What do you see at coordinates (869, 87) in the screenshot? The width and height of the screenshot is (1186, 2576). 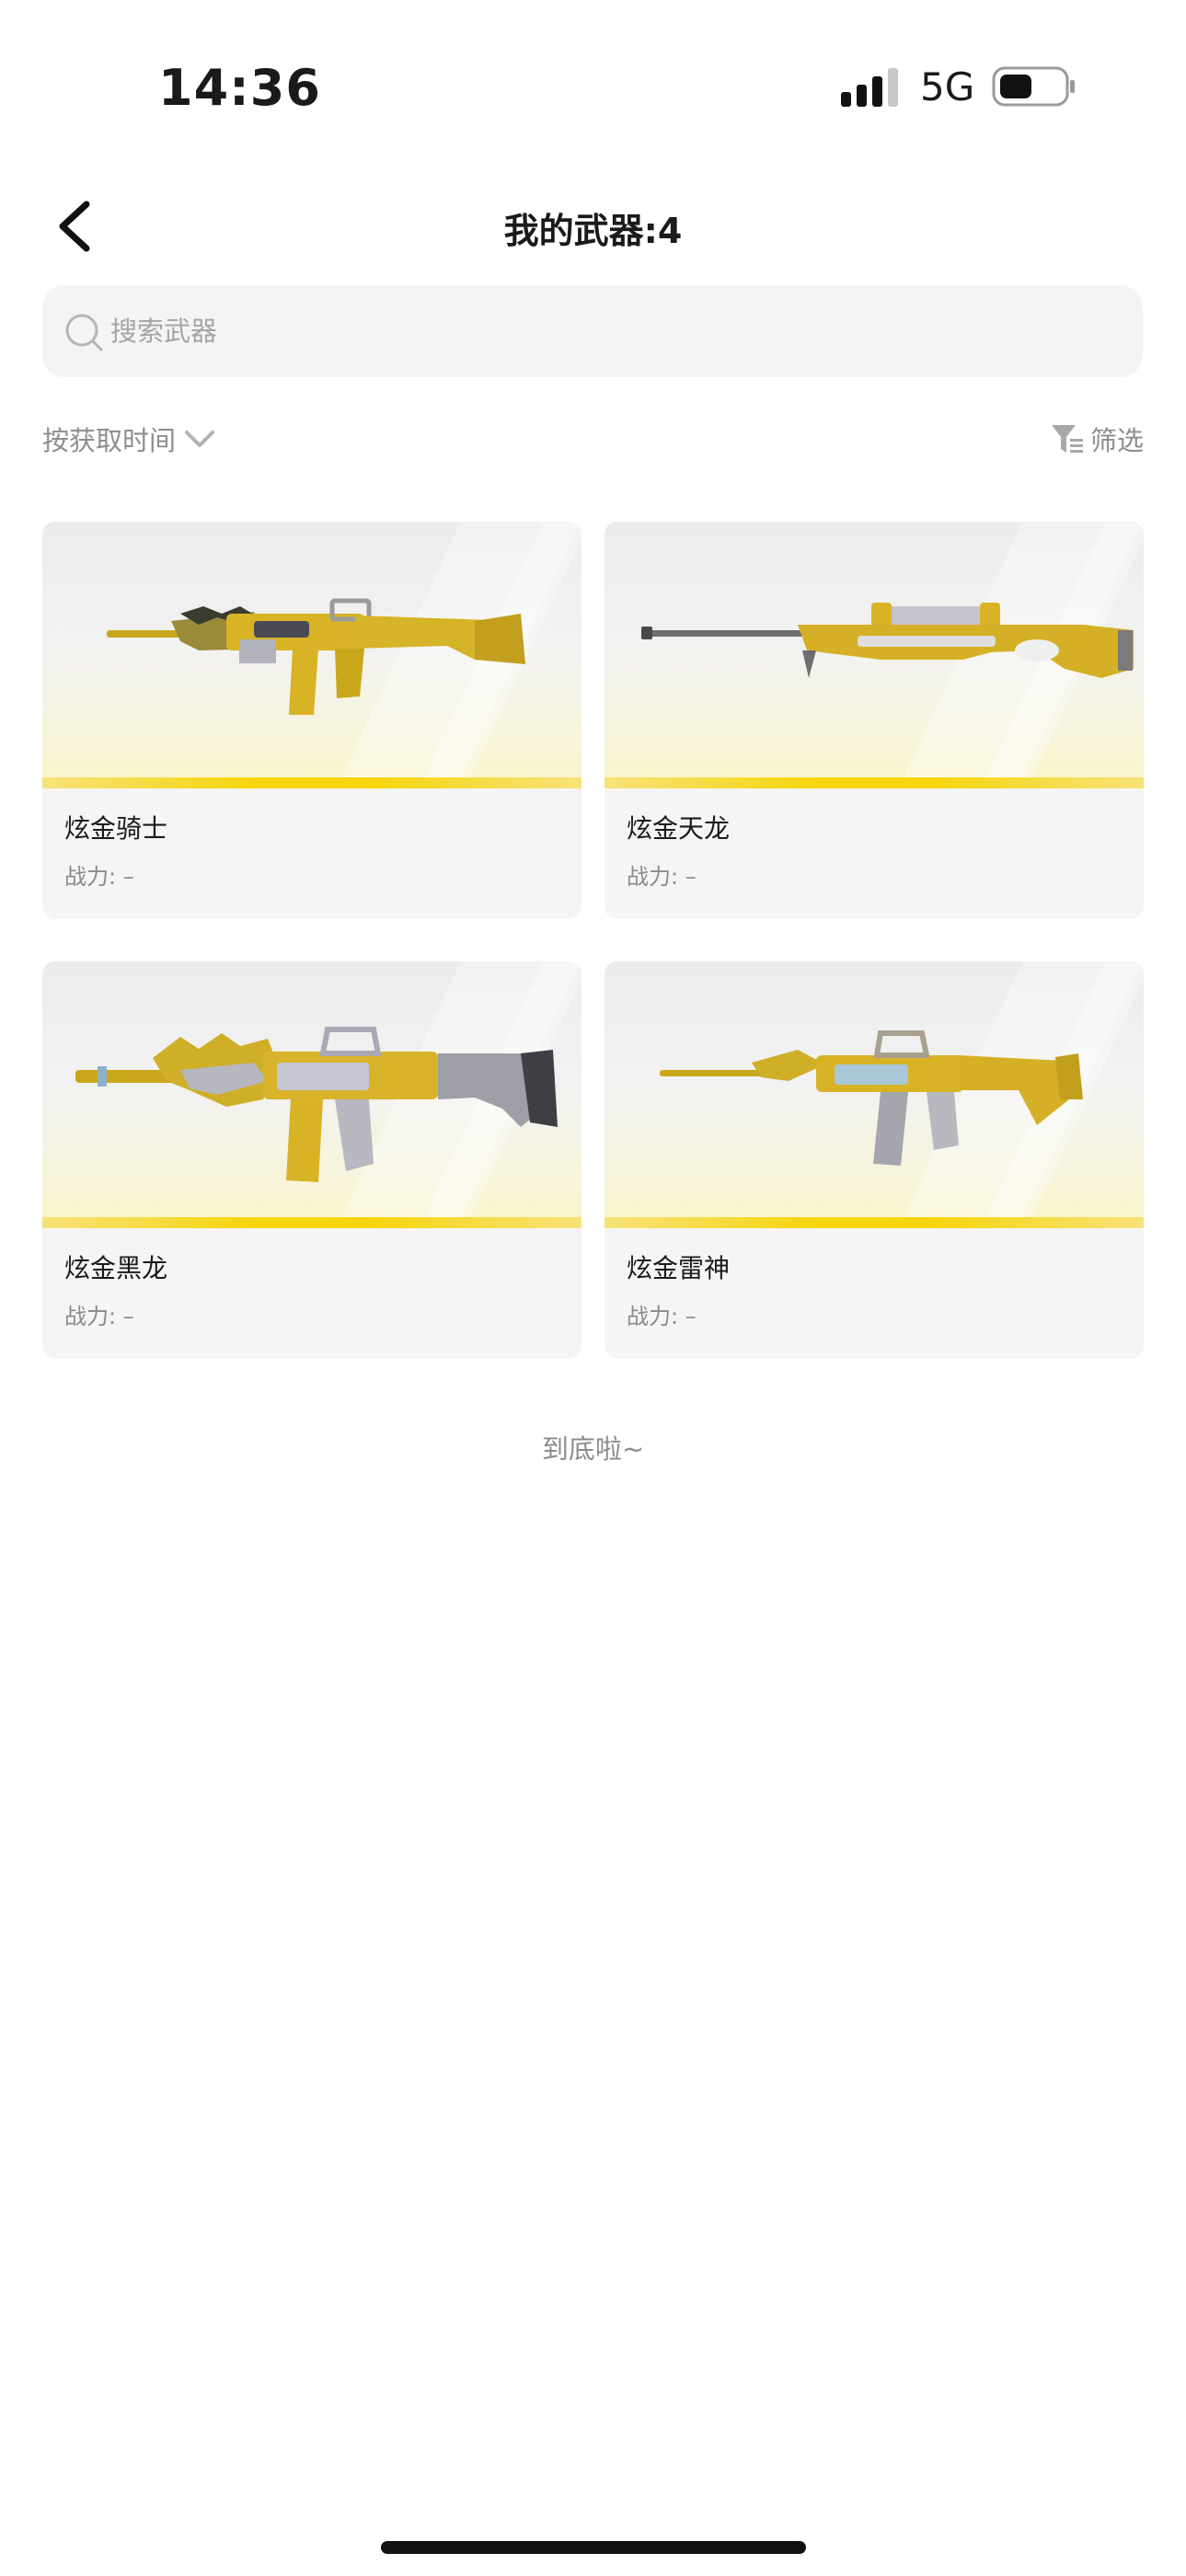 I see `signal-icon` at bounding box center [869, 87].